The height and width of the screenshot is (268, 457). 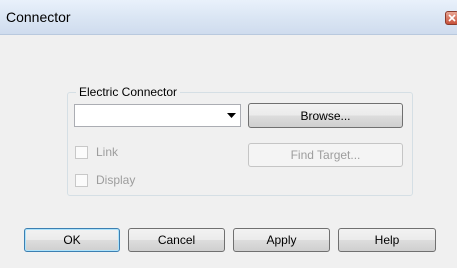 What do you see at coordinates (387, 240) in the screenshot?
I see `help-button: Help` at bounding box center [387, 240].